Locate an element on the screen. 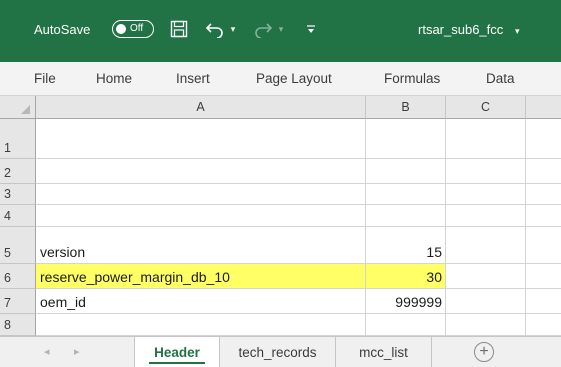  redo-dropdown-icon: ▾ is located at coordinates (281, 29).